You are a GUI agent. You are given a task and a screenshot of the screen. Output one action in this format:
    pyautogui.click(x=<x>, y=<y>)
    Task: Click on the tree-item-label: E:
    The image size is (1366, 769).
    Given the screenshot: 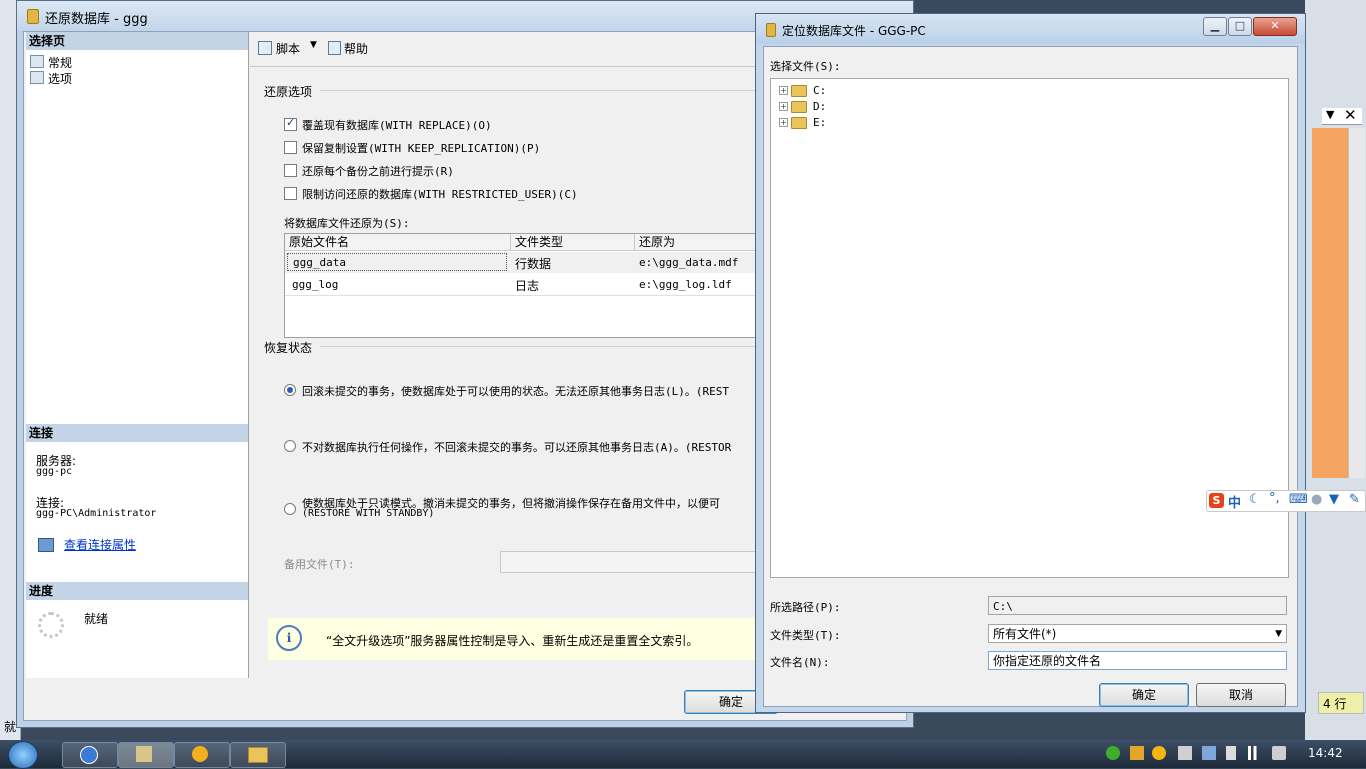 What is the action you would take?
    pyautogui.click(x=820, y=122)
    